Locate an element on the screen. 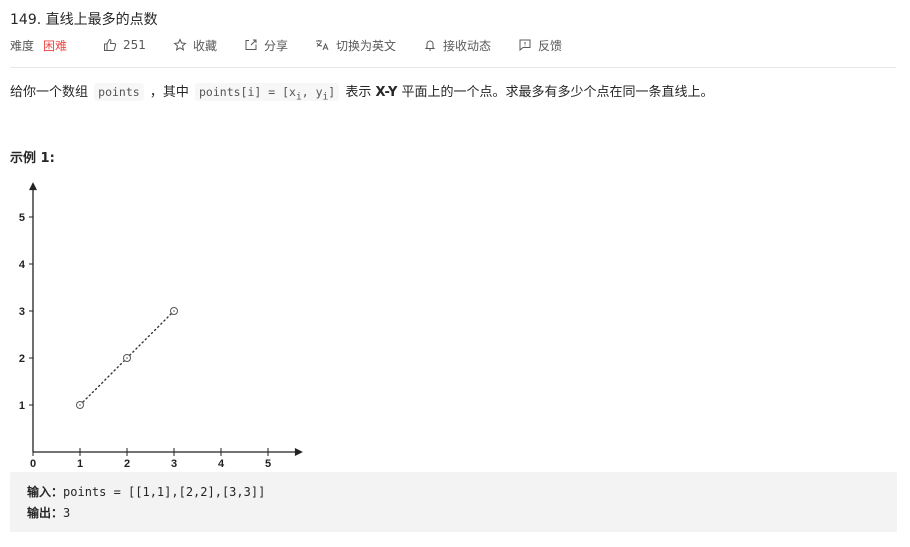 This screenshot has width=910, height=547. example-output: 输出：3 is located at coordinates (48, 512).